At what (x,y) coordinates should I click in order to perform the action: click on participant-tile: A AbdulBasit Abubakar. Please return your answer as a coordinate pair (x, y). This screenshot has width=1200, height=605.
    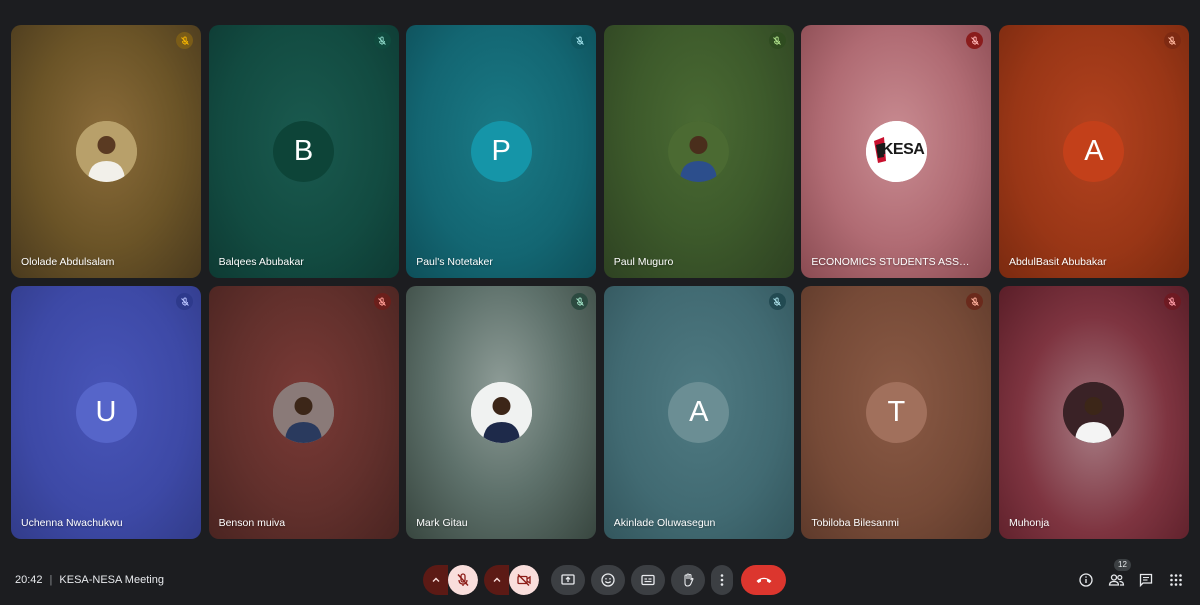
    Looking at the image, I should click on (1093, 151).